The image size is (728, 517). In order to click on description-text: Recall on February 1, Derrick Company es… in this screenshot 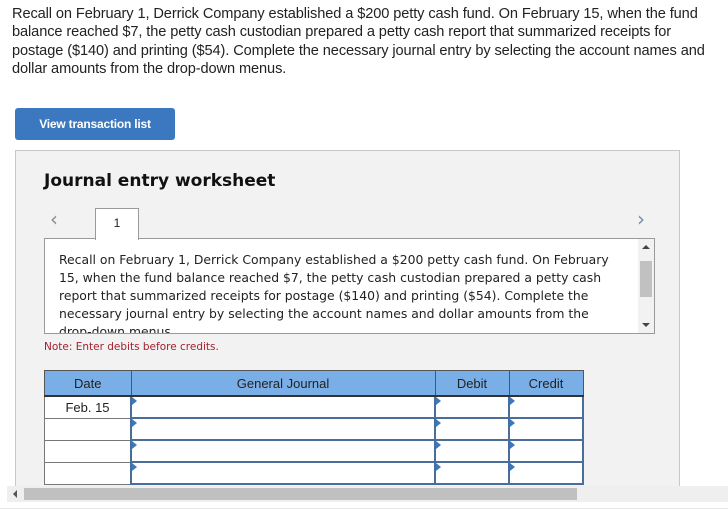, I will do `click(334, 293)`.